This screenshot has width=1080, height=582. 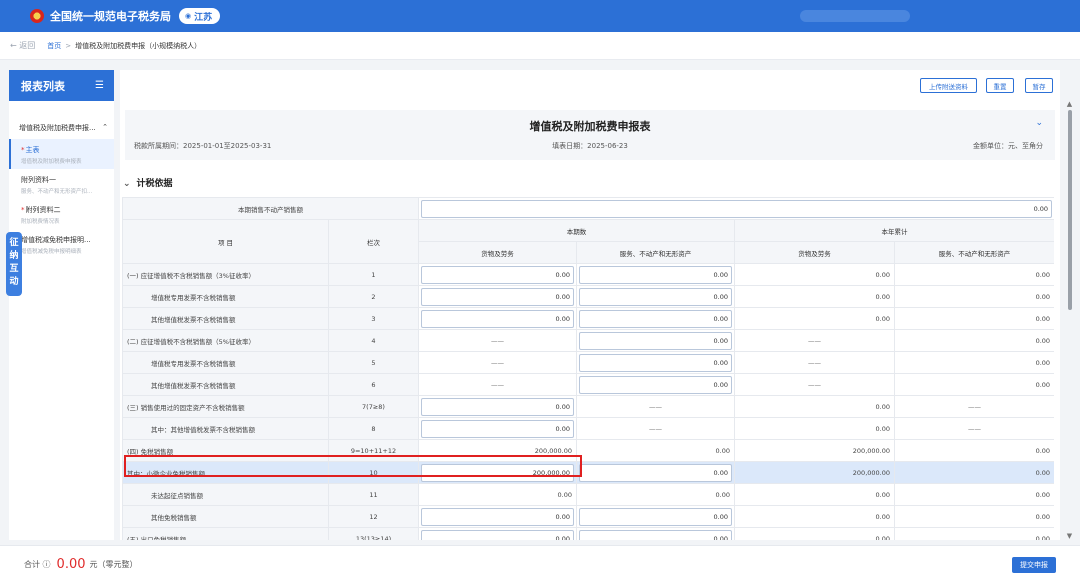 What do you see at coordinates (51, 252) in the screenshot?
I see `sidebar-item-subtitle: 增值税减免税申报明细表` at bounding box center [51, 252].